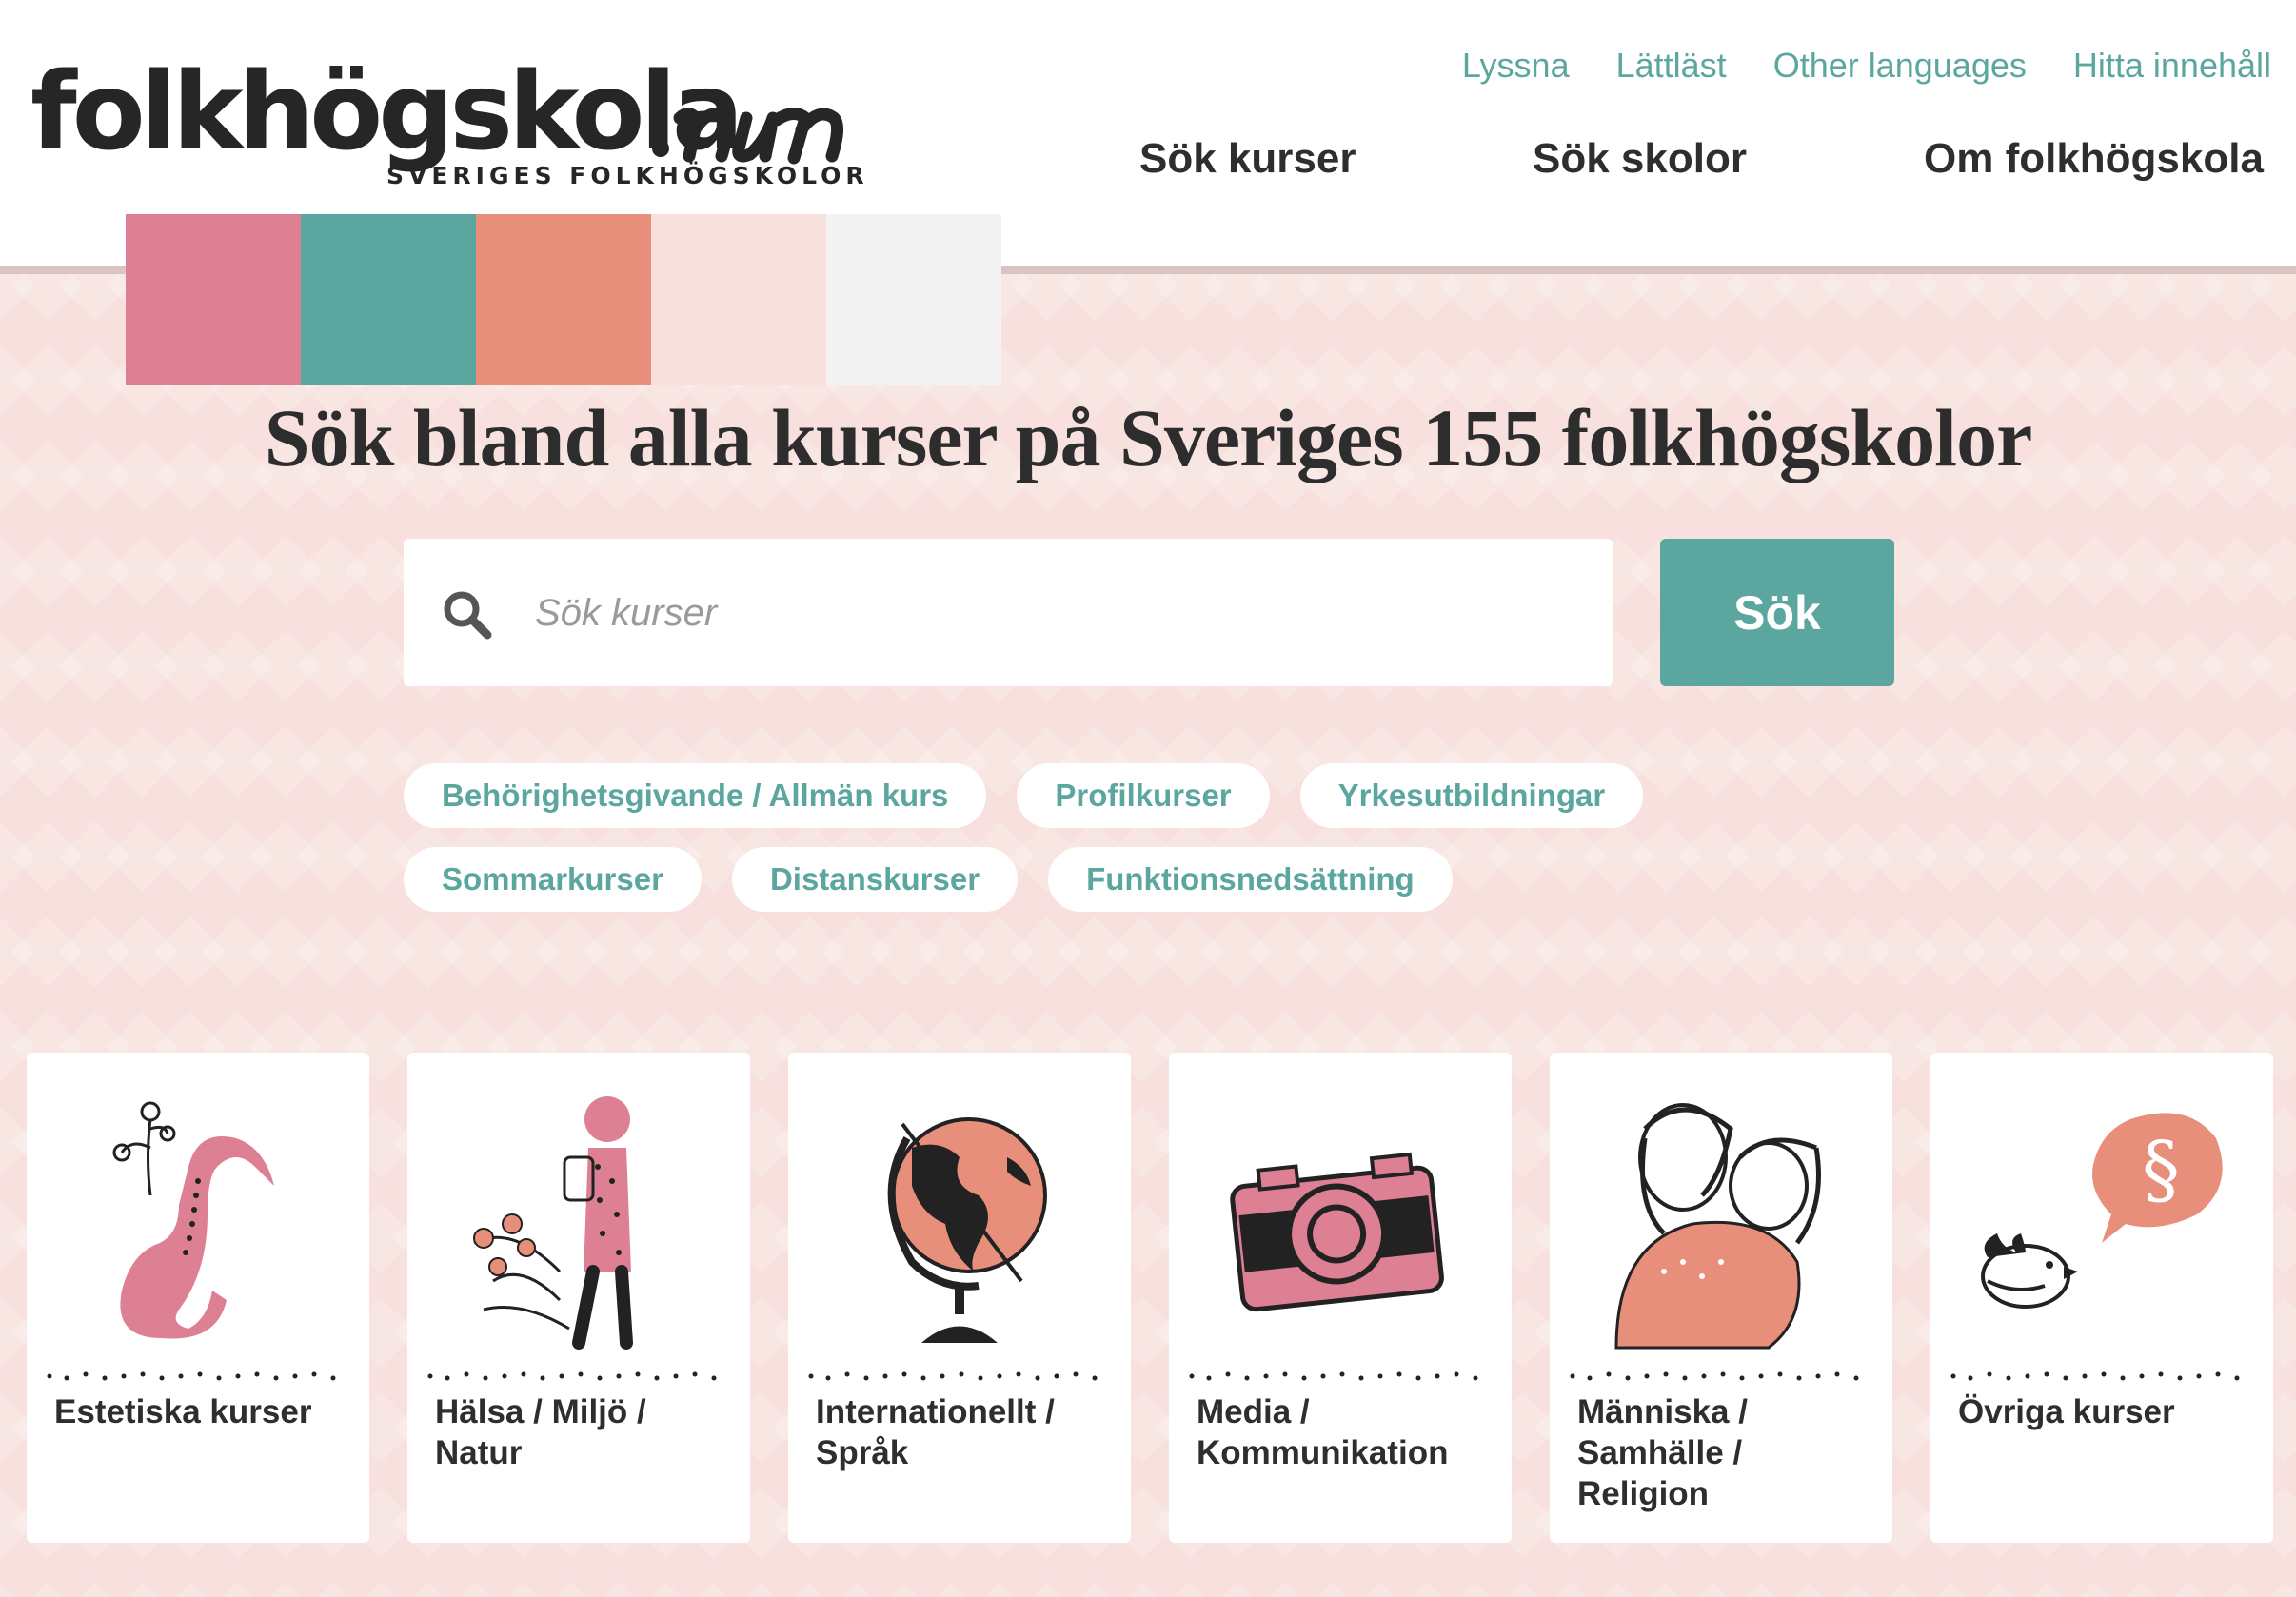 The width and height of the screenshot is (2296, 1597). I want to click on globe-icon, so click(967, 1230).